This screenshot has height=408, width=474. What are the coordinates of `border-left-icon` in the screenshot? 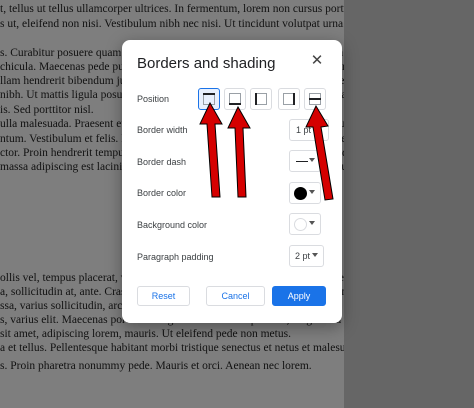 It's located at (261, 99).